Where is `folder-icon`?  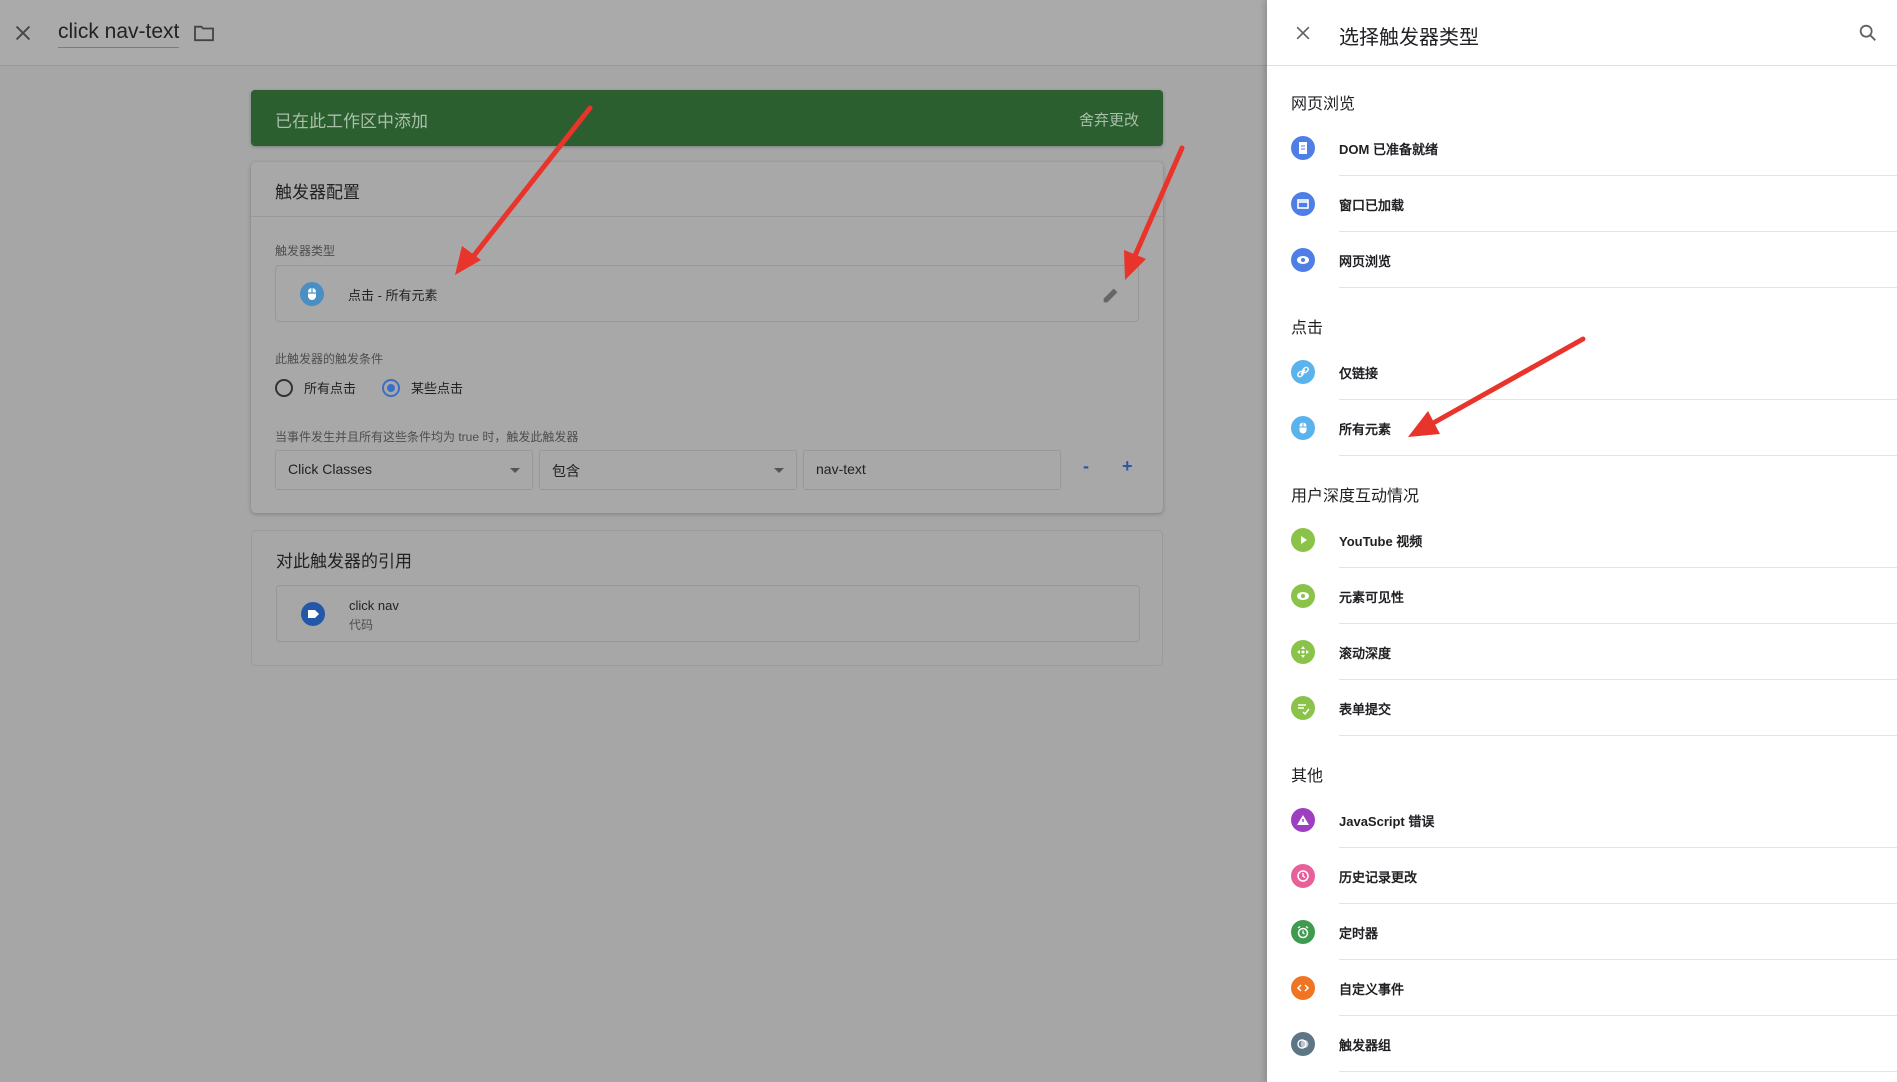 folder-icon is located at coordinates (204, 33).